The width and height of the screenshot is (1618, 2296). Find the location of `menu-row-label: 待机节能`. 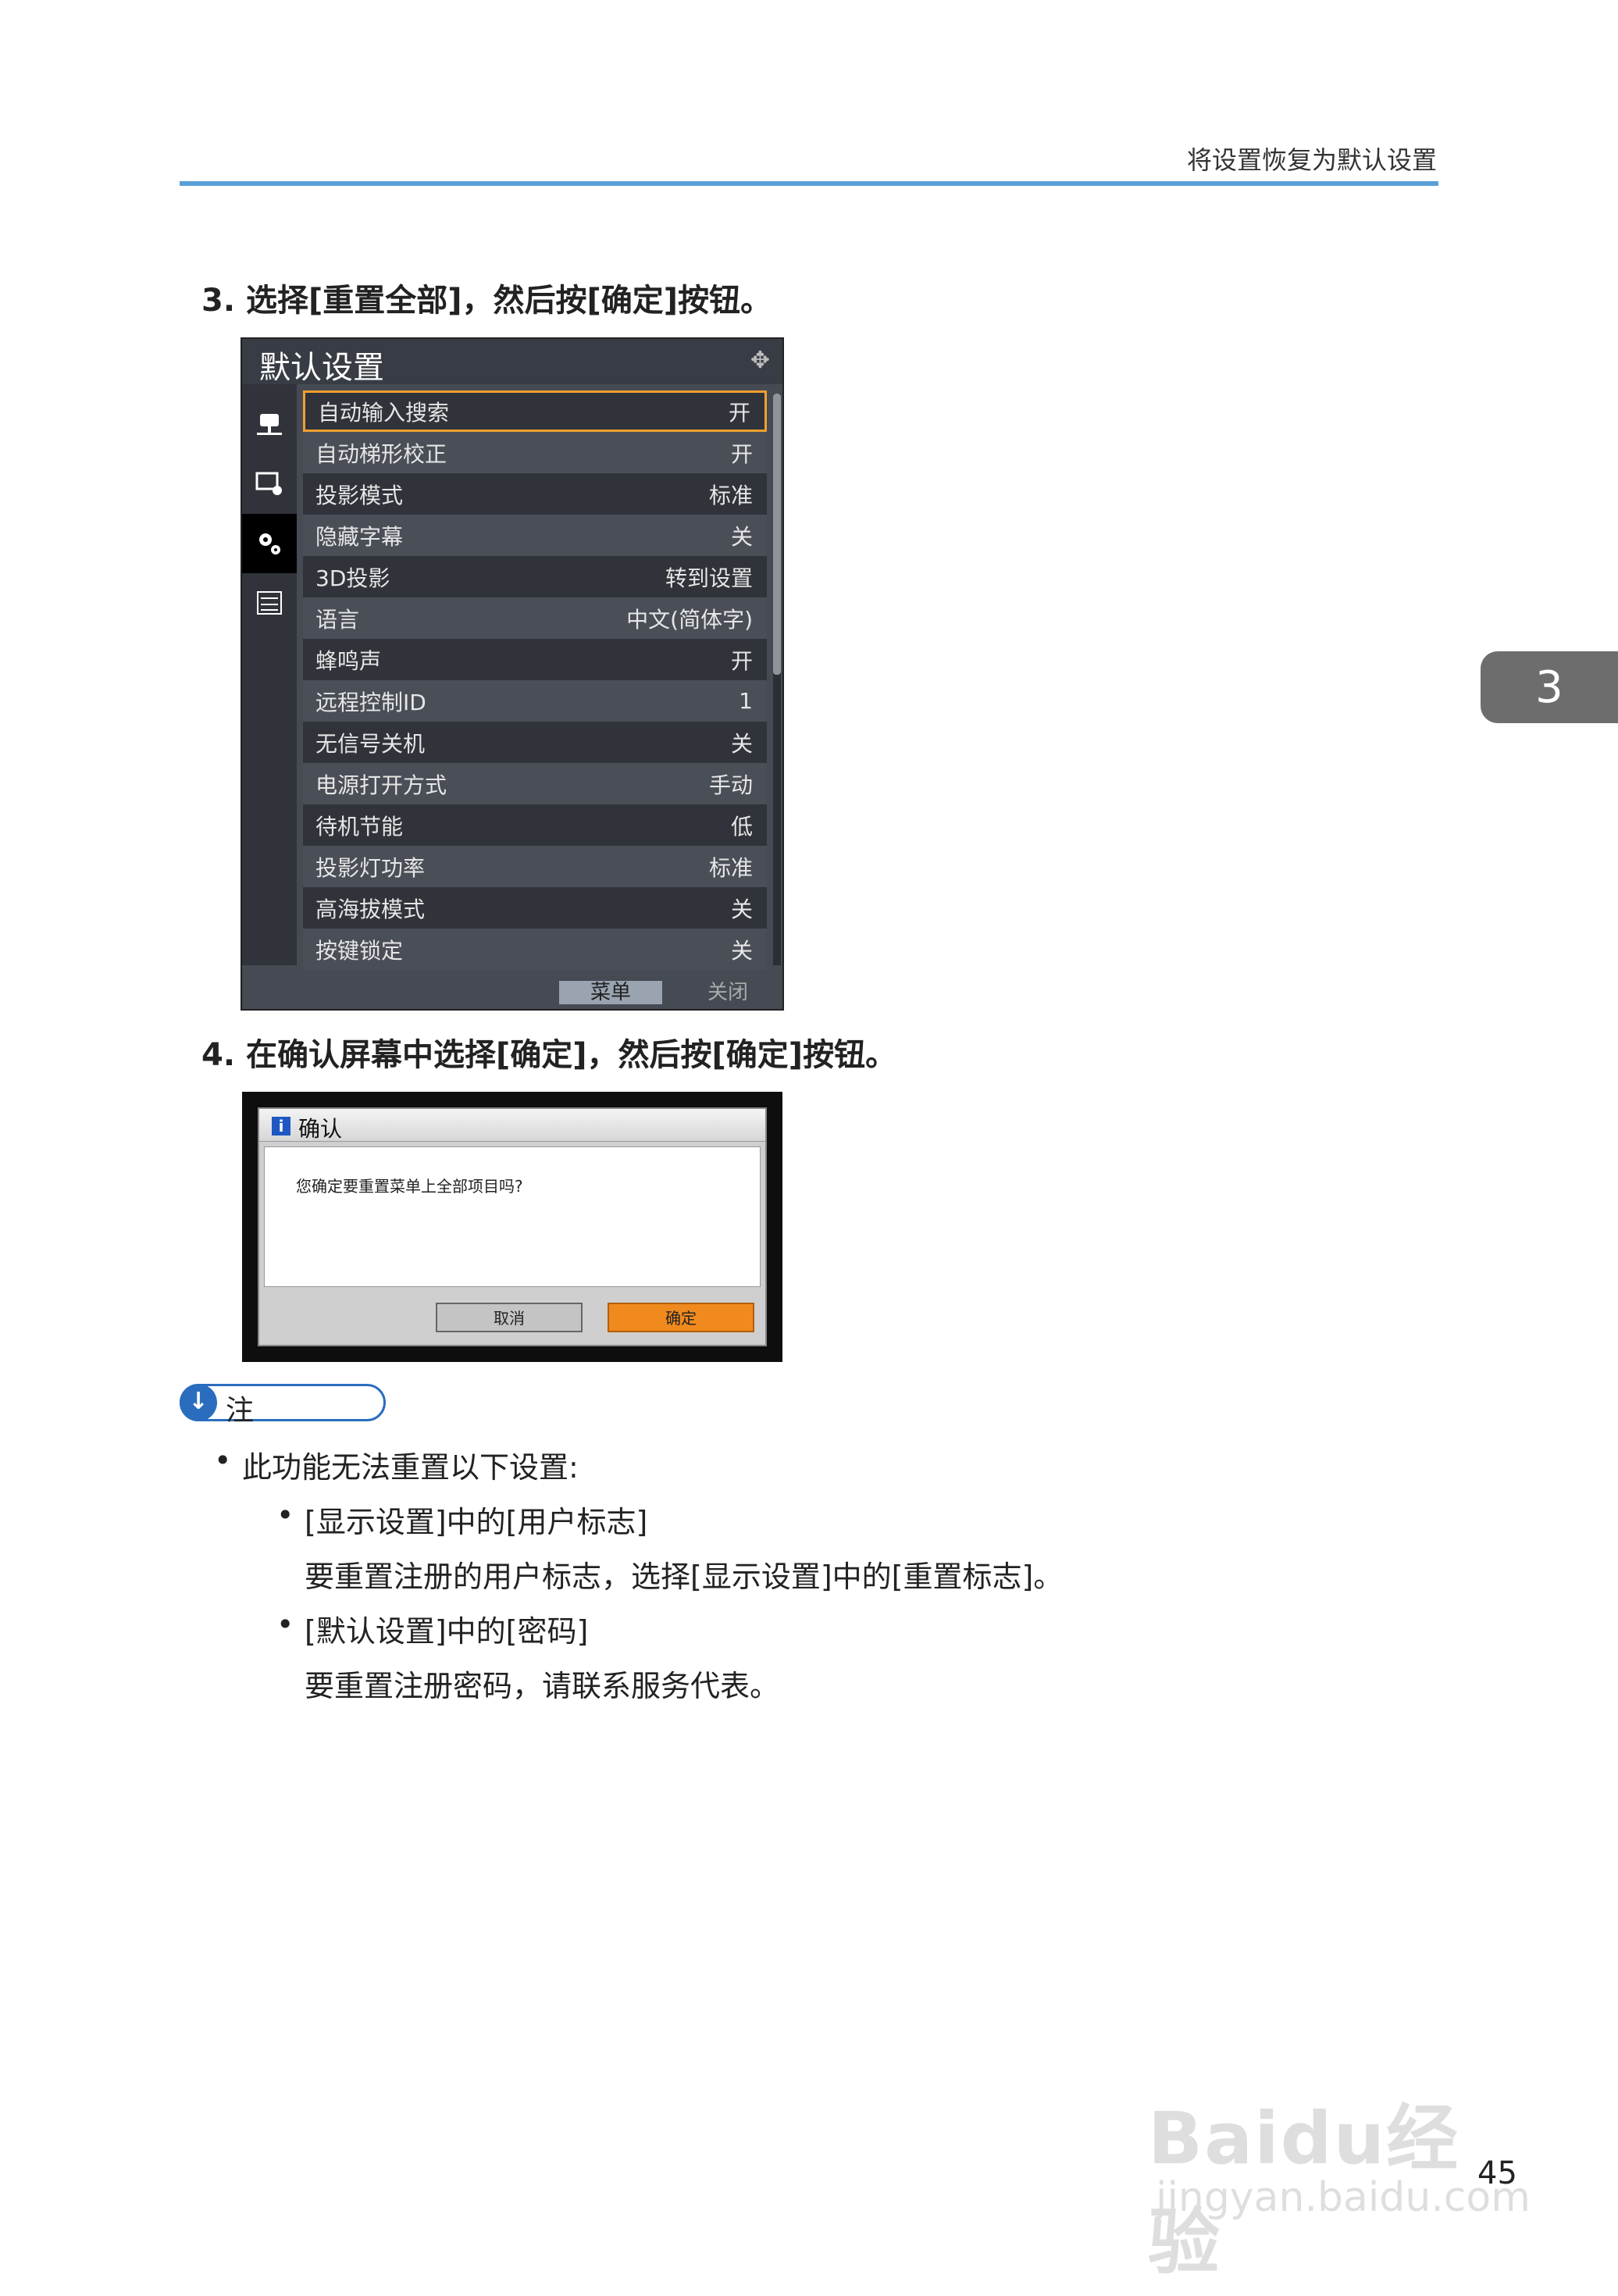

menu-row-label: 待机节能 is located at coordinates (359, 826).